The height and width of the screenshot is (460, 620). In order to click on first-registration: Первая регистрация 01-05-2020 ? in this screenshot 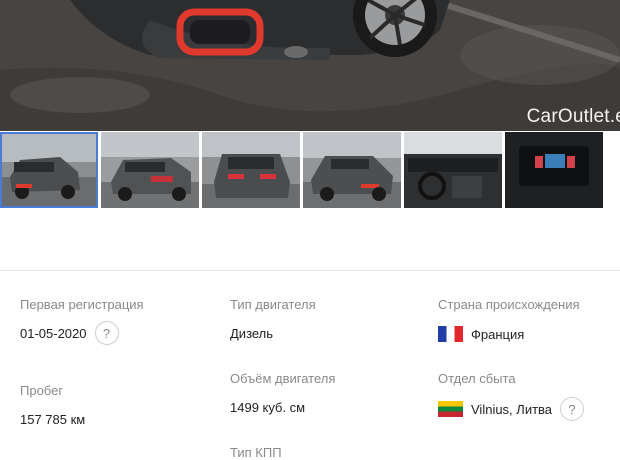, I will do `click(82, 321)`.